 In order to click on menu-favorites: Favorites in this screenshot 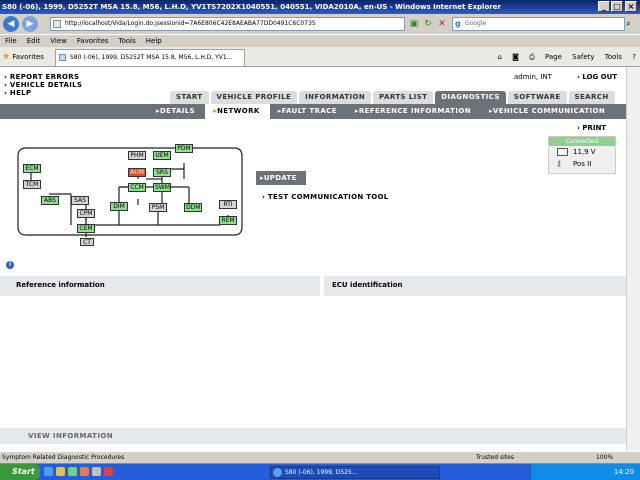, I will do `click(93, 41)`.